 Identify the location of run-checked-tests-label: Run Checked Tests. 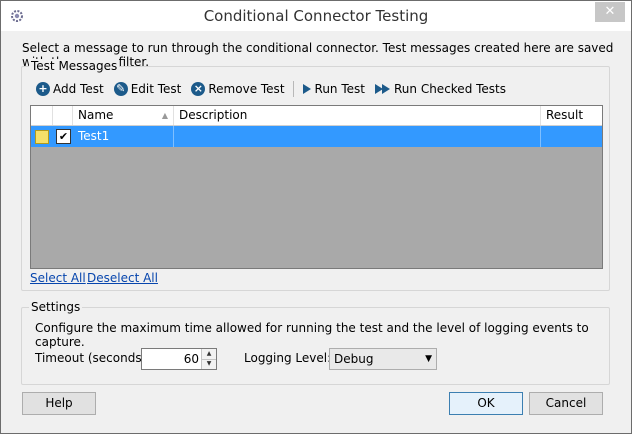
(450, 89).